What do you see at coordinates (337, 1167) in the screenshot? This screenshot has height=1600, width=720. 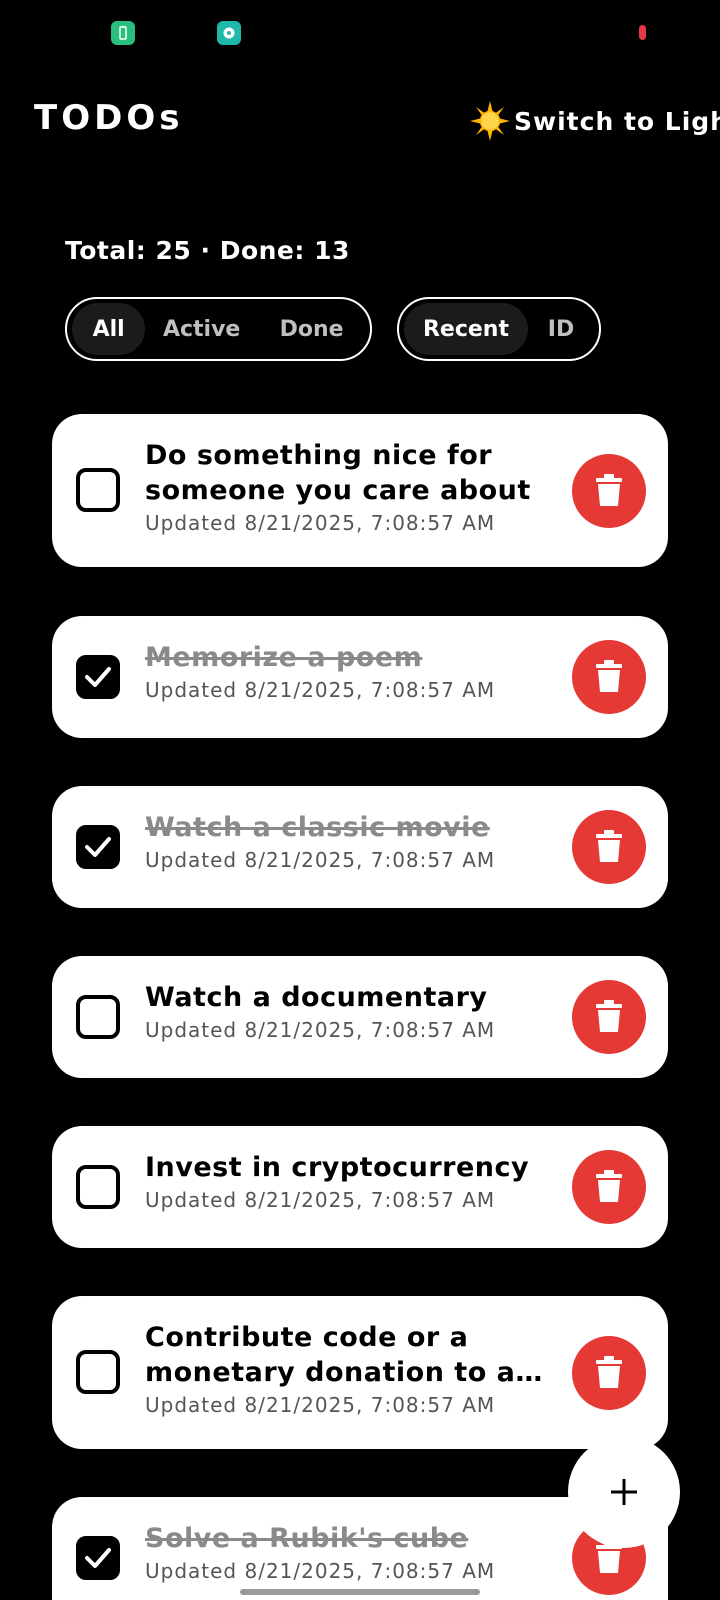 I see `todo-title: Invest in cryptocurrency` at bounding box center [337, 1167].